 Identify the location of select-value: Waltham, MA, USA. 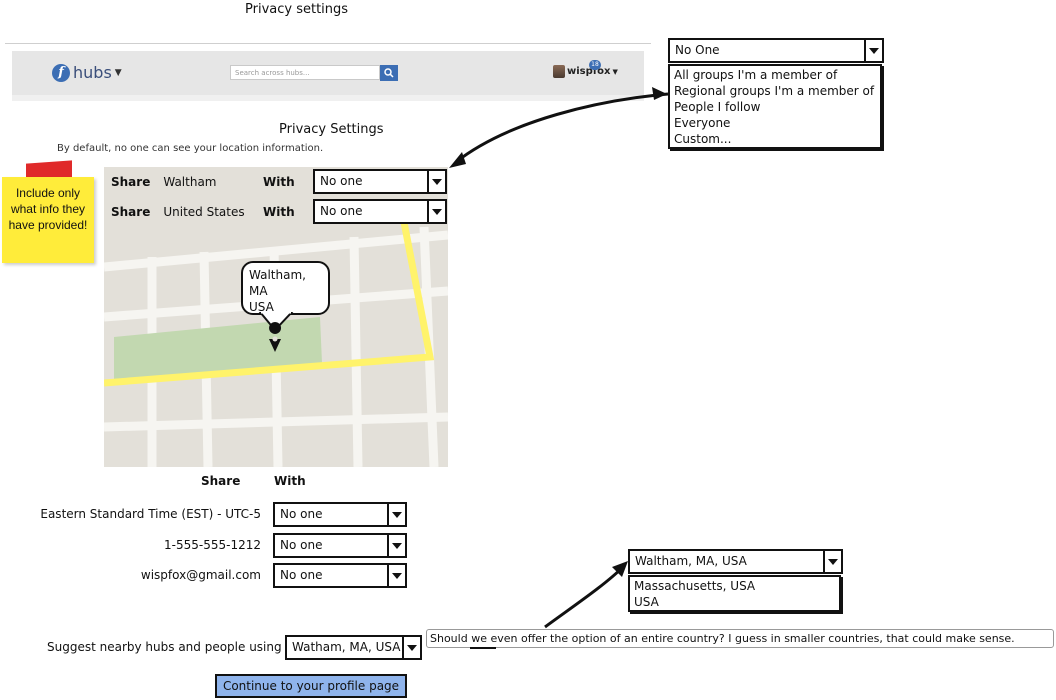
(691, 561).